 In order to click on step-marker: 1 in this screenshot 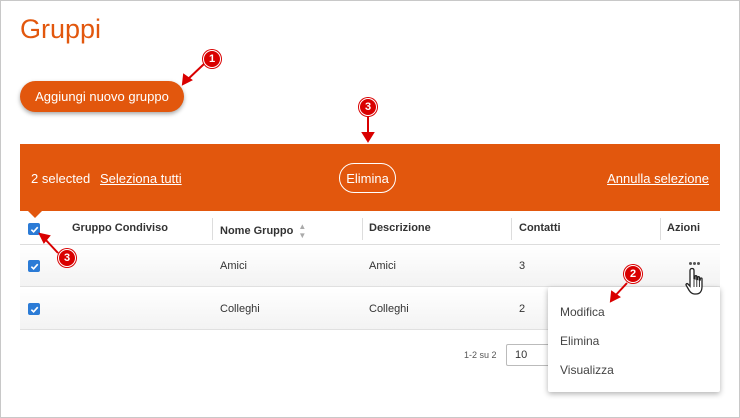, I will do `click(212, 59)`.